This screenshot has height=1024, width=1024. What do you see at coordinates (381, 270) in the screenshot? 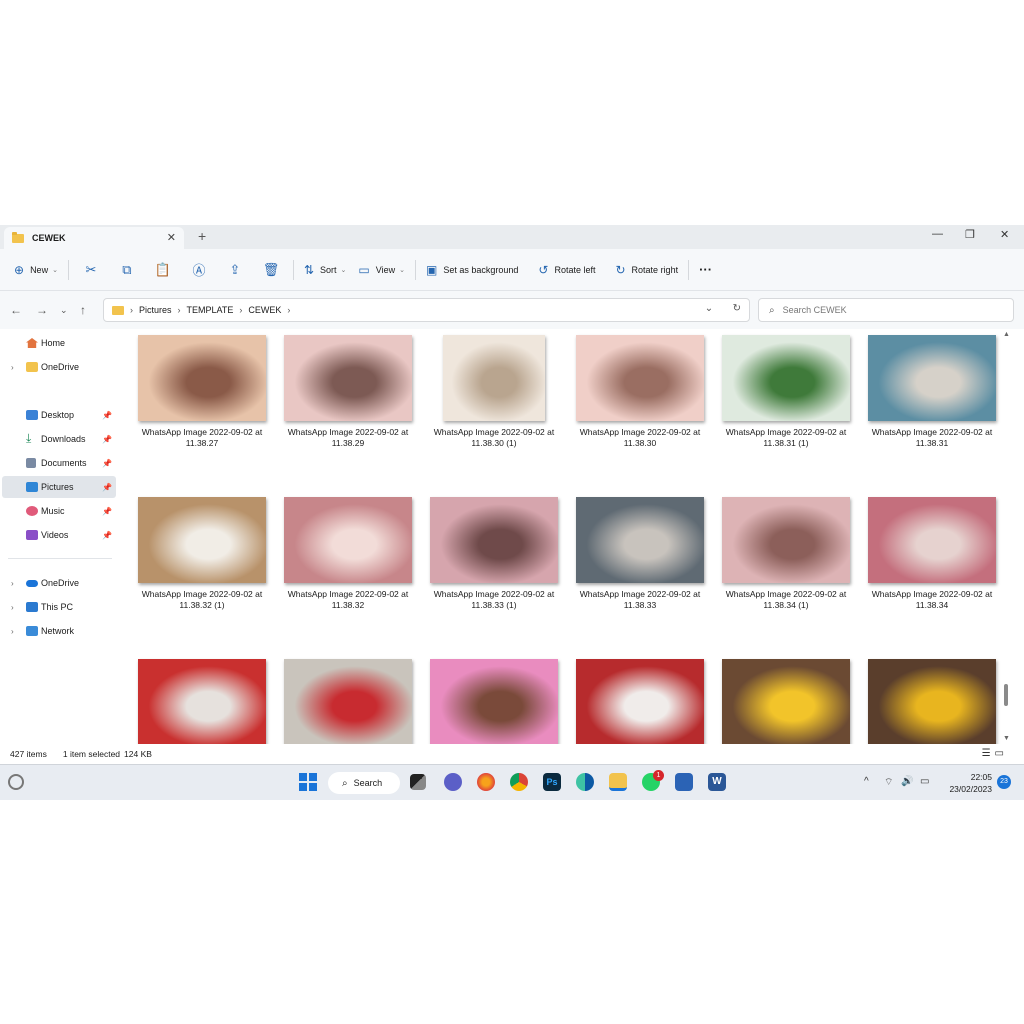
I see `view-button: ▭ View ⌄` at bounding box center [381, 270].